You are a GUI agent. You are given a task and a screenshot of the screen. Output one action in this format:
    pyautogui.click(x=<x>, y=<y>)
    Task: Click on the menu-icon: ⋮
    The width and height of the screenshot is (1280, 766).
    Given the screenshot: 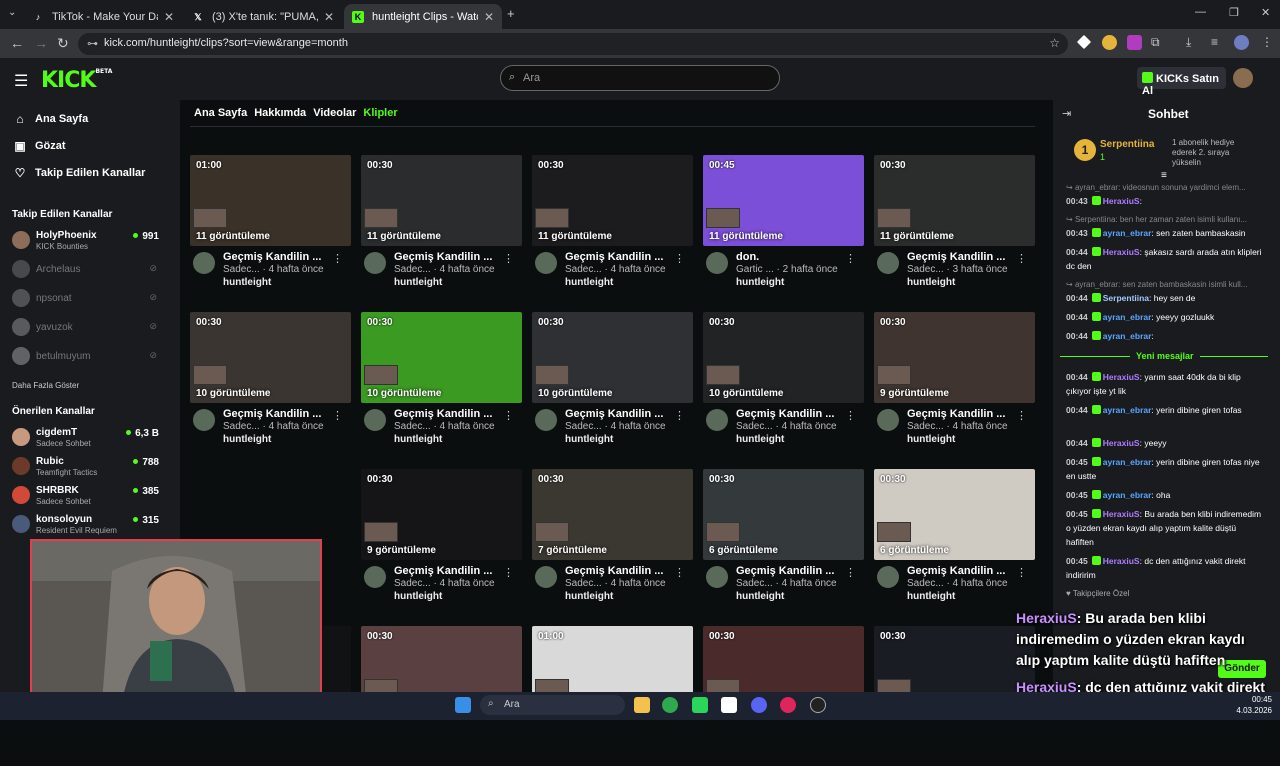 What is the action you would take?
    pyautogui.click(x=1268, y=42)
    